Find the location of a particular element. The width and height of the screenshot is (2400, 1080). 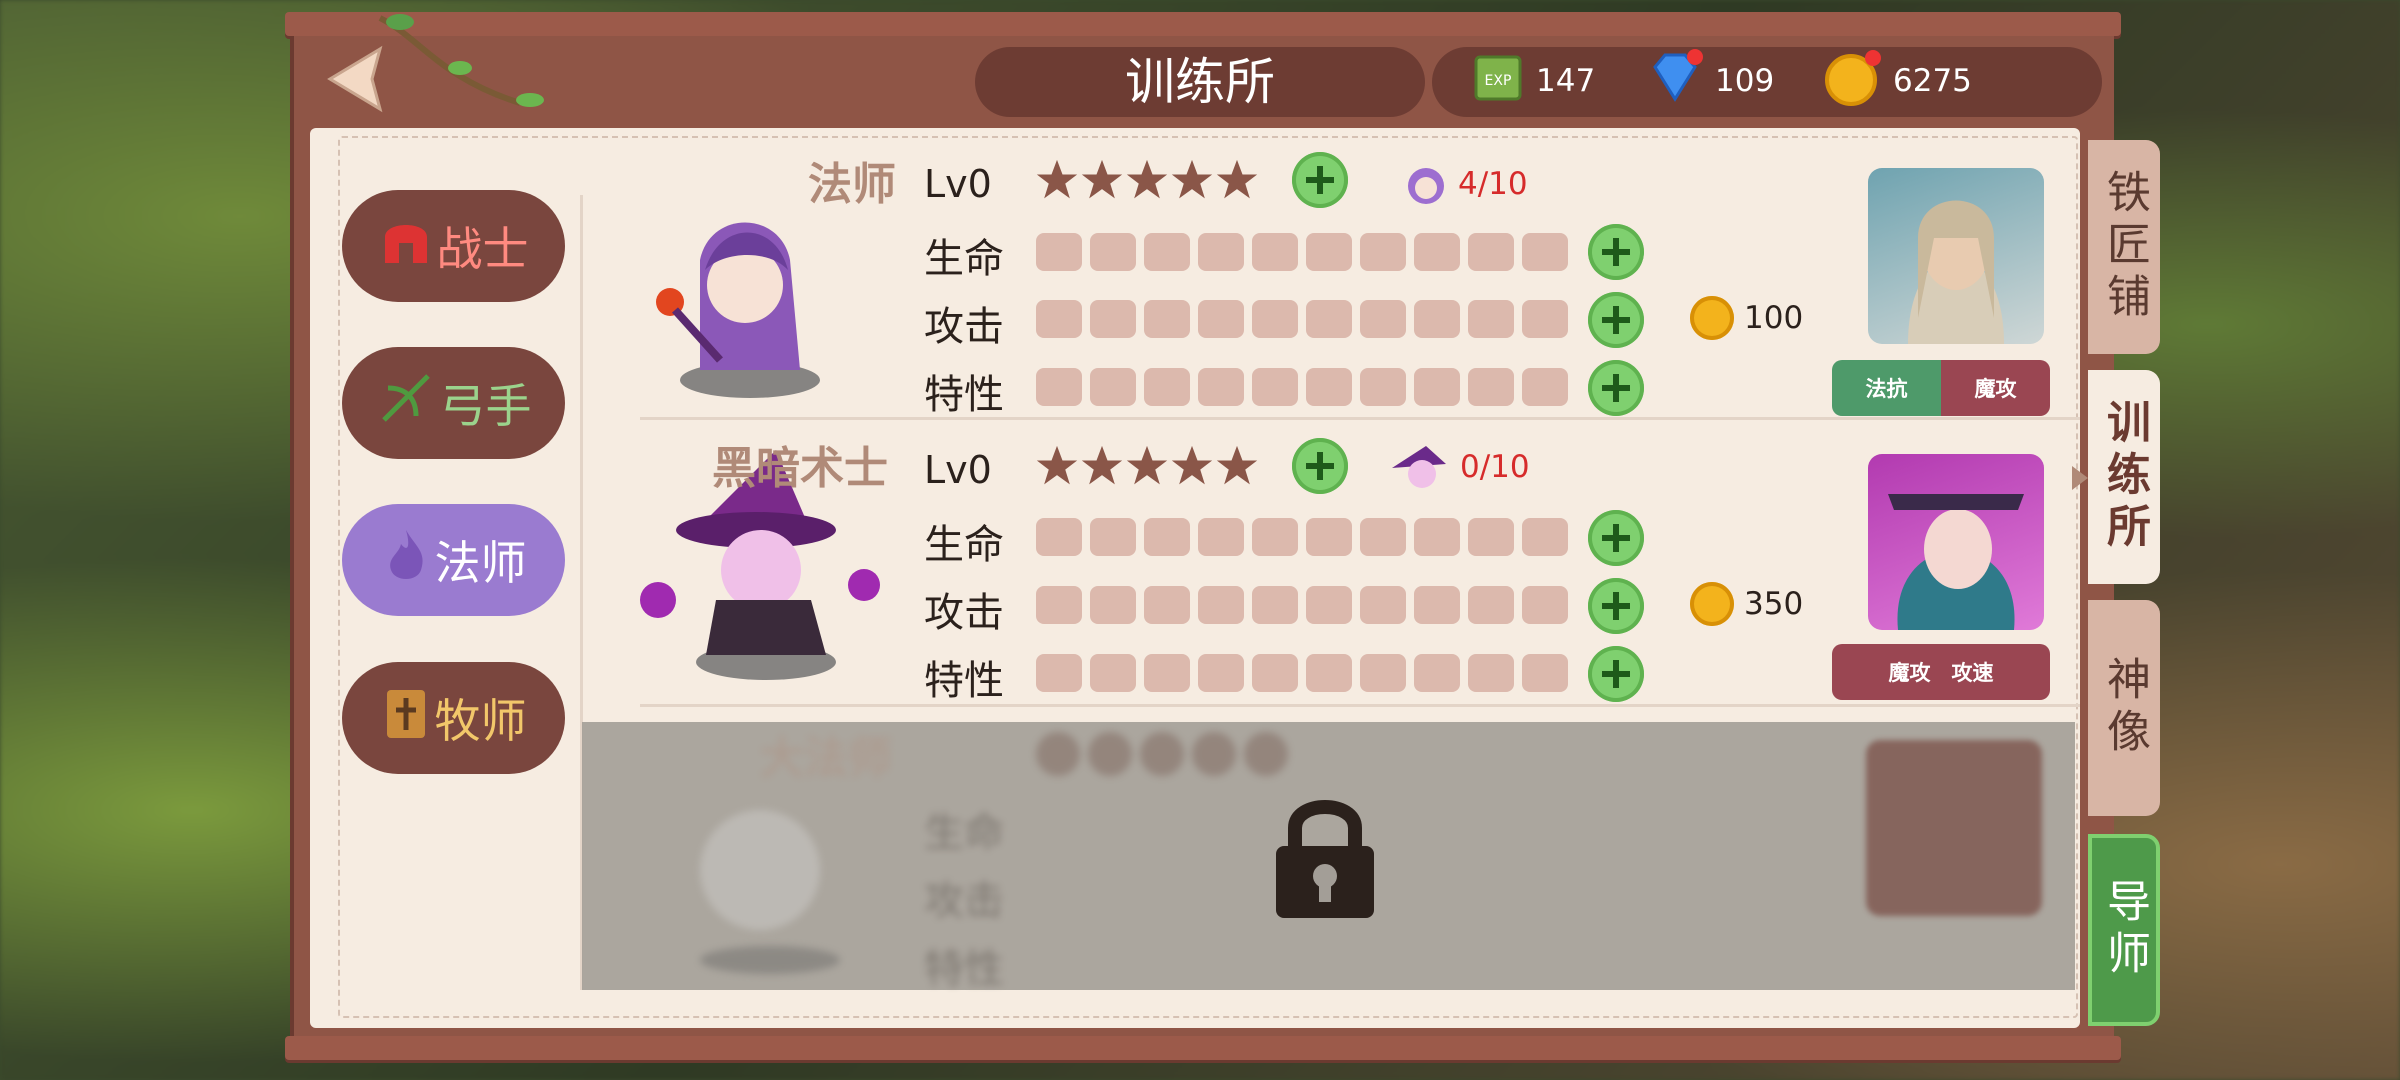

exp-value: 147 is located at coordinates (1566, 81).